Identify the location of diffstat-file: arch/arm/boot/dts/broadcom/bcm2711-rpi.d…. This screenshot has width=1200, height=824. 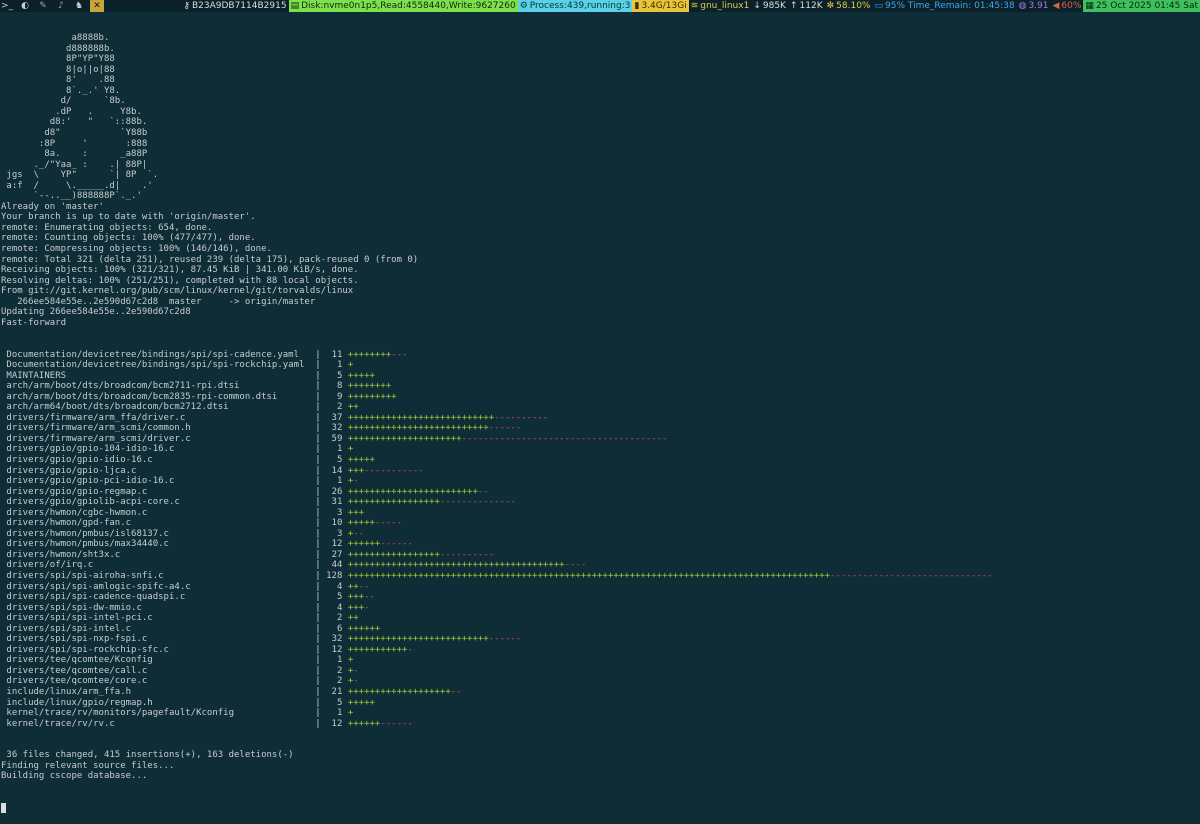
(123, 386).